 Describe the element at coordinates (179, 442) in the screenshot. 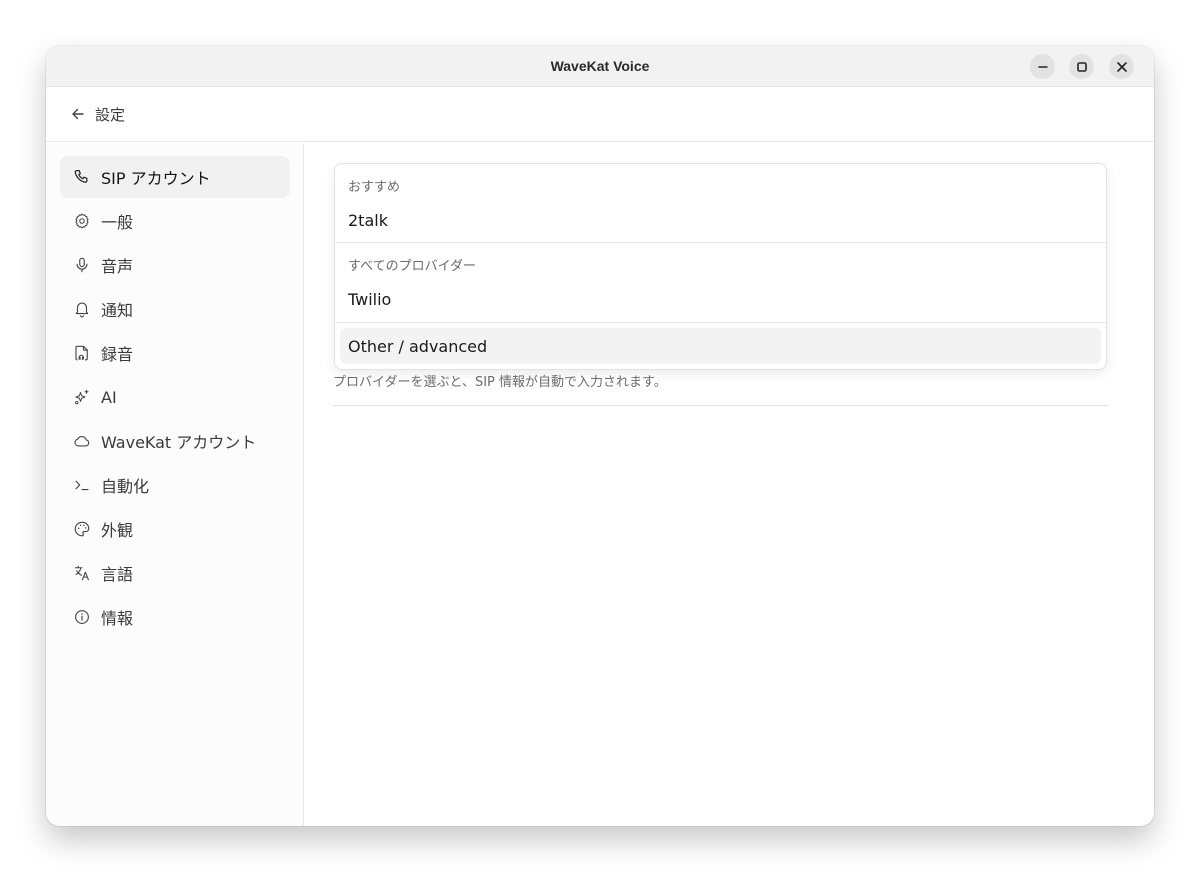

I see `sidebar-item-label: WaveKat アカウント` at that location.